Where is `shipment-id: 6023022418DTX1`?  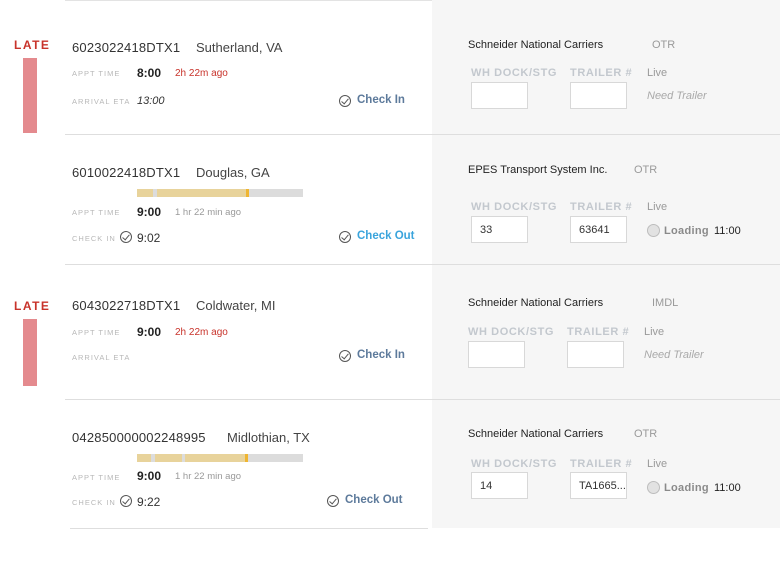
shipment-id: 6023022418DTX1 is located at coordinates (126, 47).